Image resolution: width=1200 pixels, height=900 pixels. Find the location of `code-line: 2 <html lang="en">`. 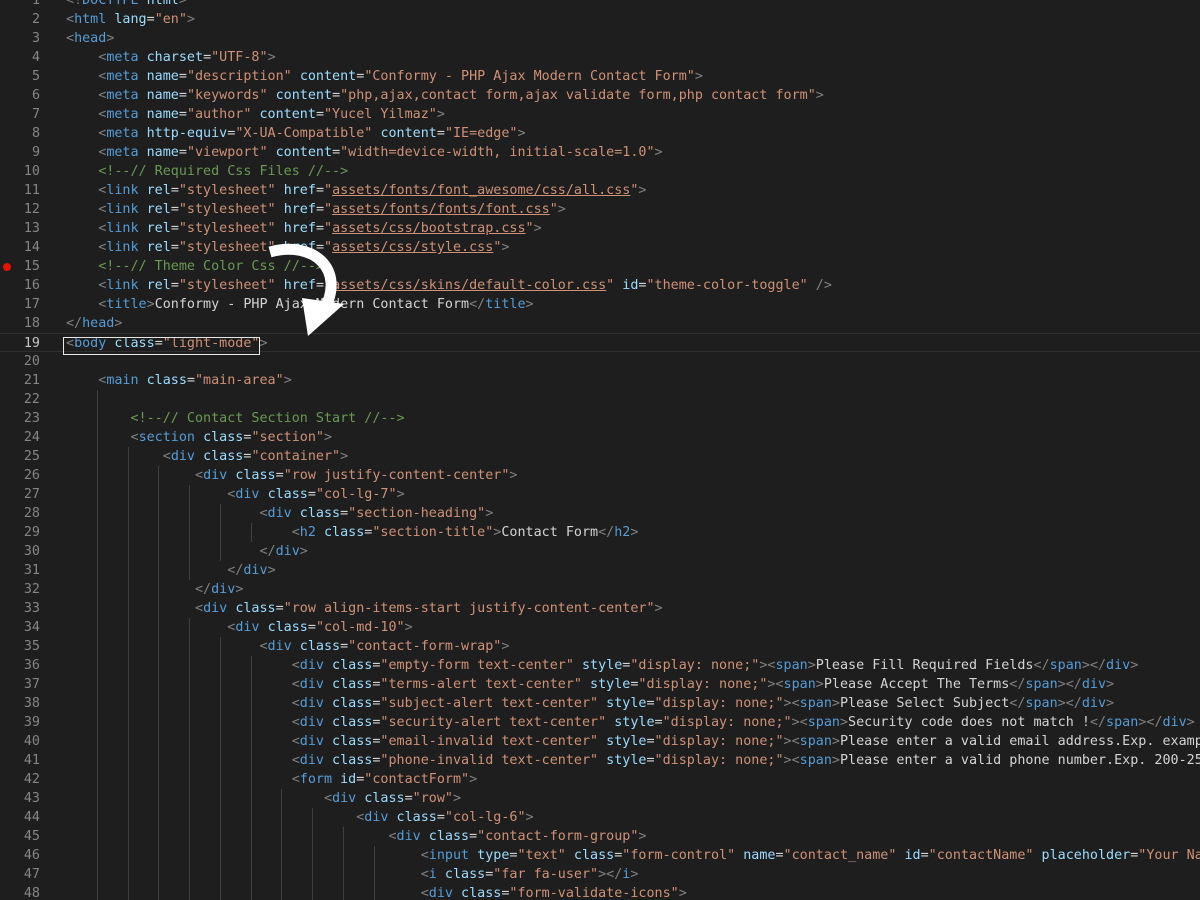

code-line: 2 <html lang="en"> is located at coordinates (600, 19).